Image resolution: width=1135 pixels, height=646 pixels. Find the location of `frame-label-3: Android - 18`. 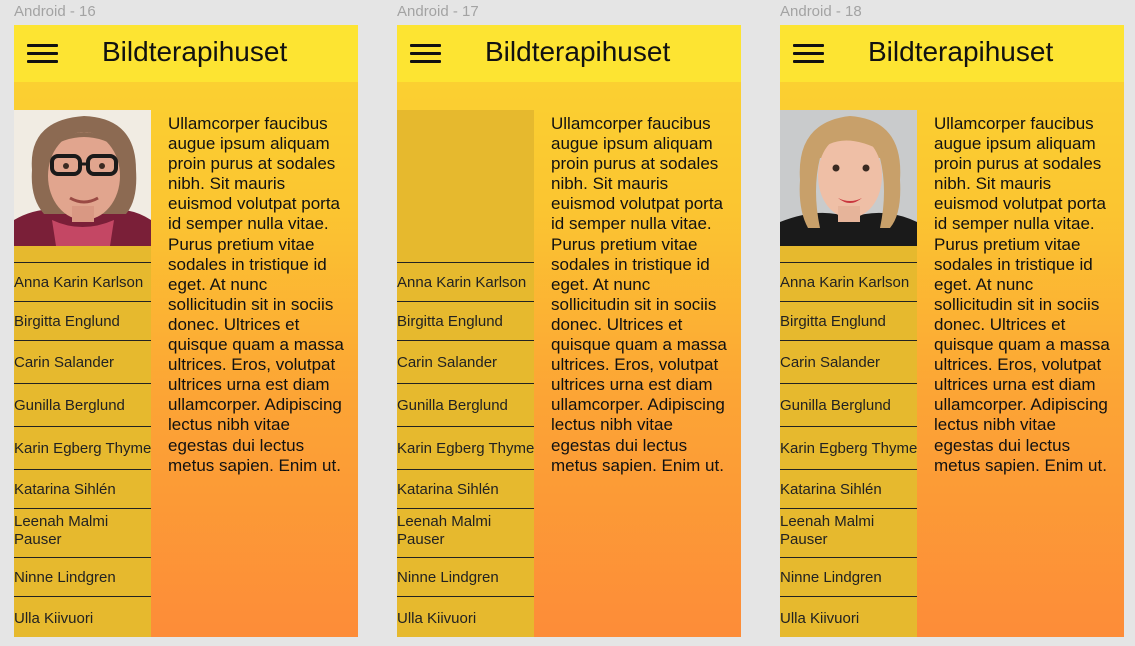

frame-label-3: Android - 18 is located at coordinates (821, 11).